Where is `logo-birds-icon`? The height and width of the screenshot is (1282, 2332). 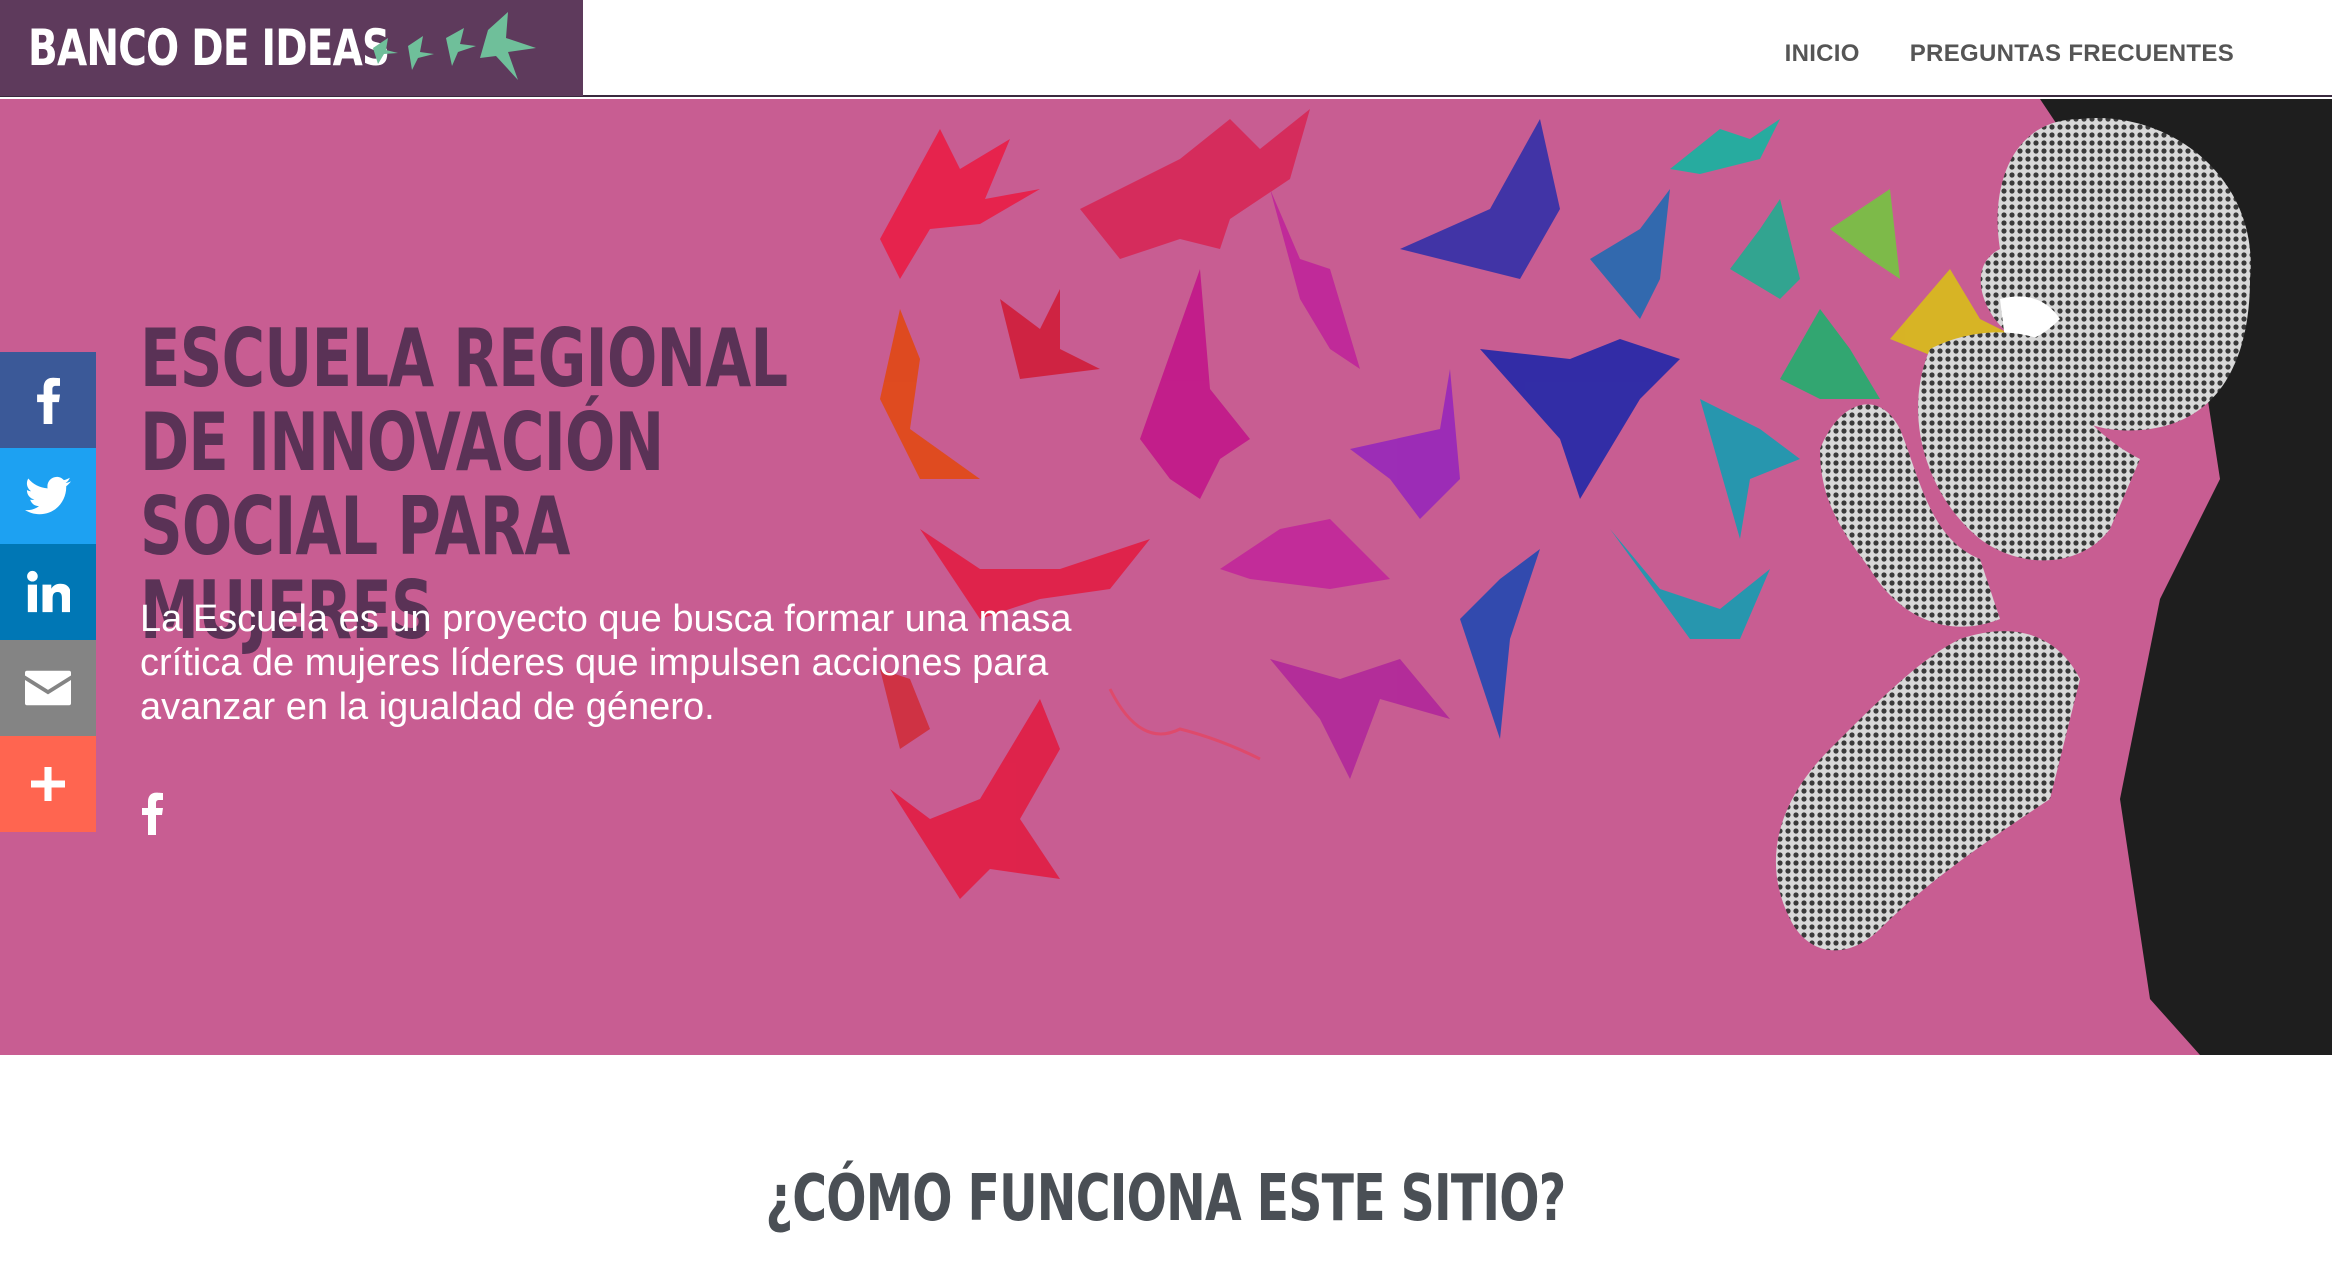
logo-birds-icon is located at coordinates (454, 46).